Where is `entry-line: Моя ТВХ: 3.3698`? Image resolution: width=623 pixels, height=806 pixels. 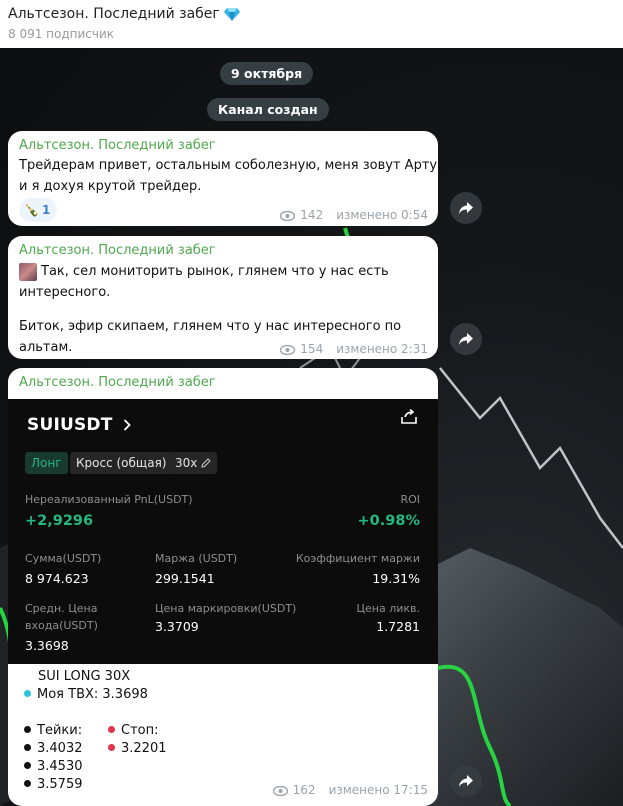
entry-line: Моя ТВХ: 3.3698 is located at coordinates (86, 694).